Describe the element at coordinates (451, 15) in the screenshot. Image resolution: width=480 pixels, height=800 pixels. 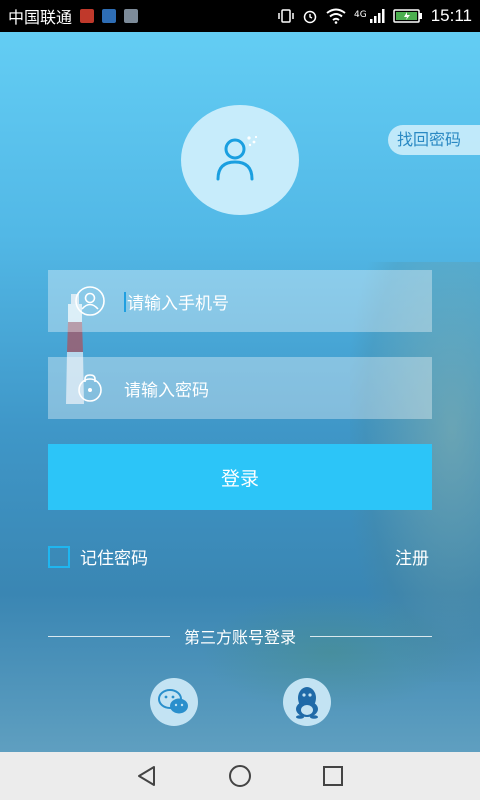
I see `status-clock: 15:11` at that location.